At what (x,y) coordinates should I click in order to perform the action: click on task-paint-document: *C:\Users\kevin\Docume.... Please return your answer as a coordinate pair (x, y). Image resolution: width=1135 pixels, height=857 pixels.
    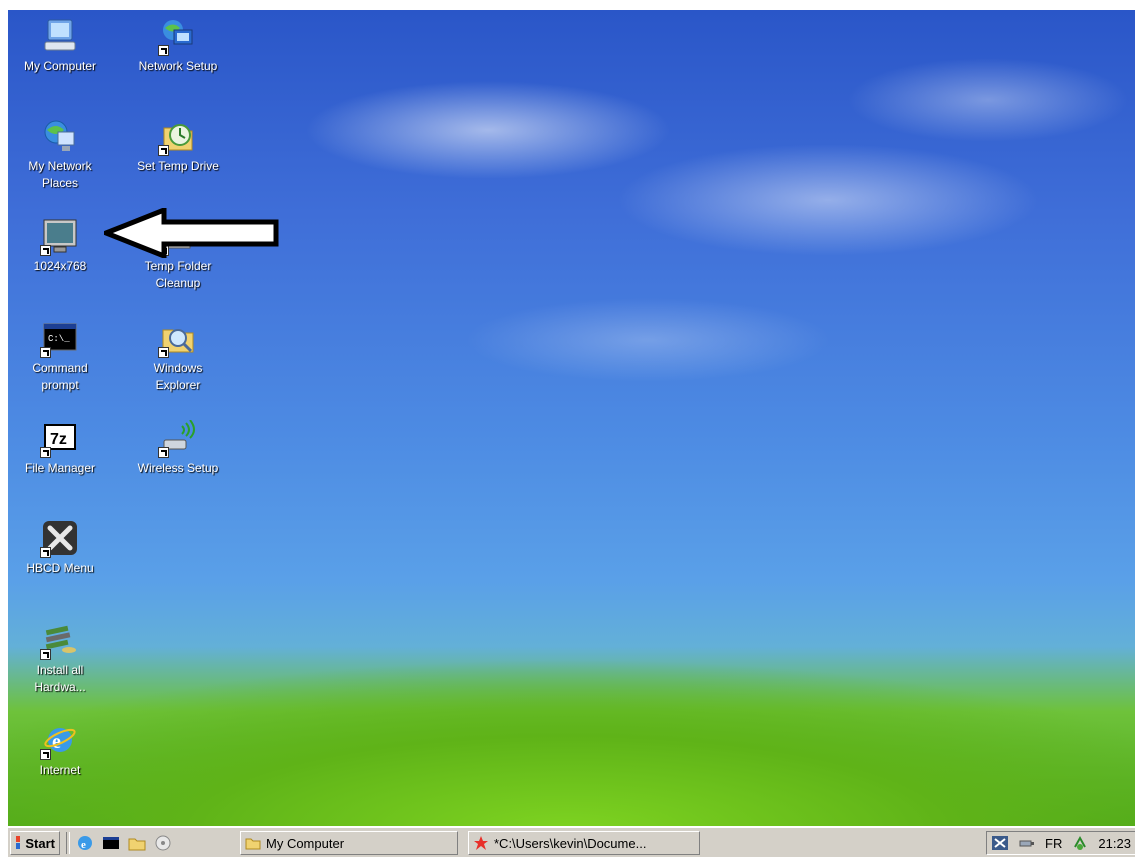
    Looking at the image, I should click on (584, 843).